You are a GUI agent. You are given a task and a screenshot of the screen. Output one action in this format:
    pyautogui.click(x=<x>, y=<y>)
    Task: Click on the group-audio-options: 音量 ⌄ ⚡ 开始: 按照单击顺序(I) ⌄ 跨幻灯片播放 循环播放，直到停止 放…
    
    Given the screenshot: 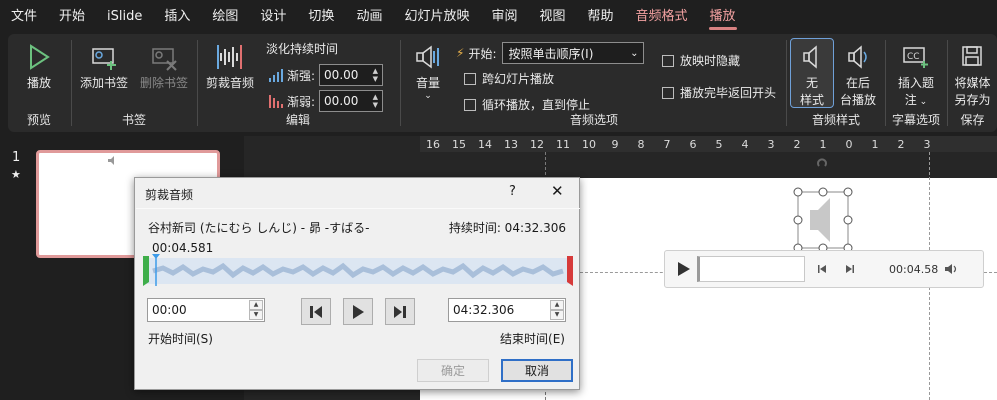 What is the action you would take?
    pyautogui.click(x=594, y=84)
    